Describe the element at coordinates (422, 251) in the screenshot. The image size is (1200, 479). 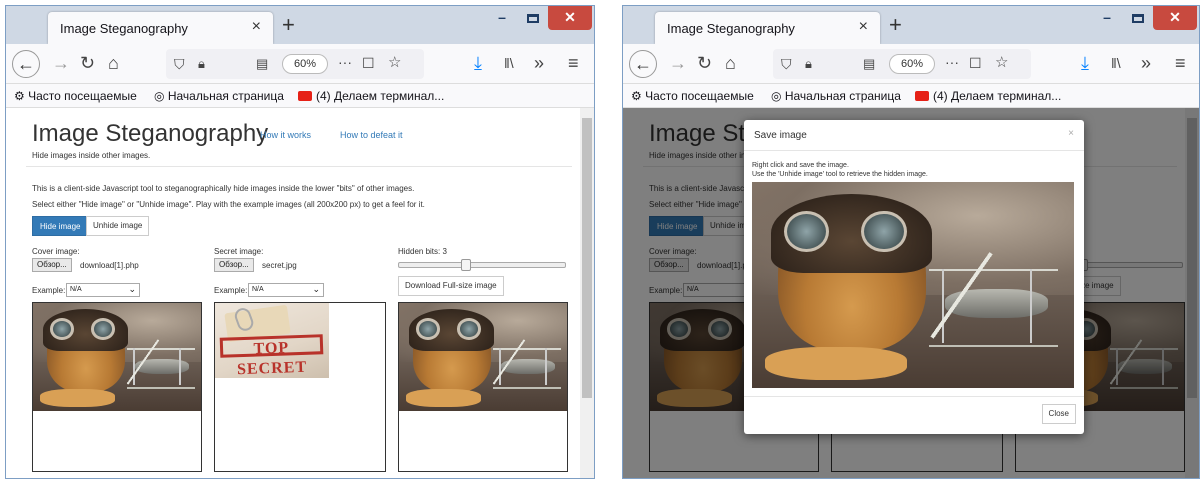
I see `hidden-bits-label: Hidden bits: 3` at that location.